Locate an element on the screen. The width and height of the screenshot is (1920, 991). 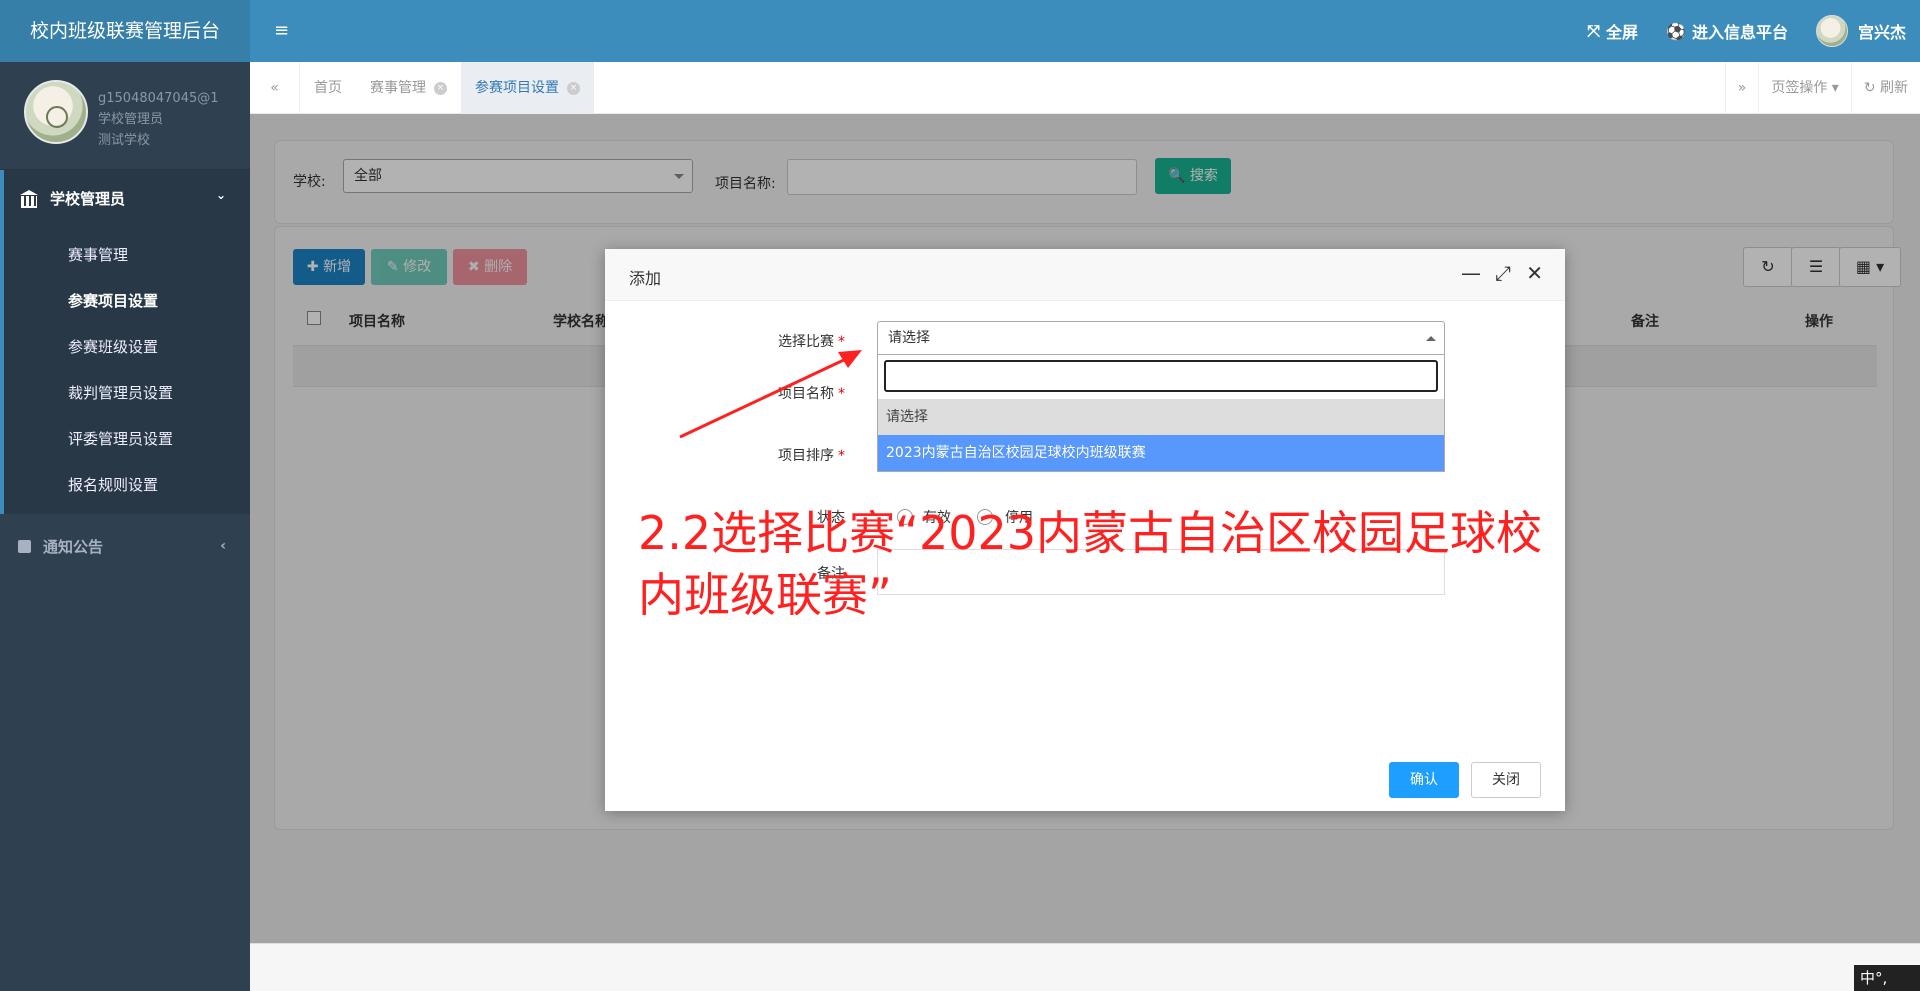
project-name-field-label: 项目名称 * is located at coordinates (811, 394).